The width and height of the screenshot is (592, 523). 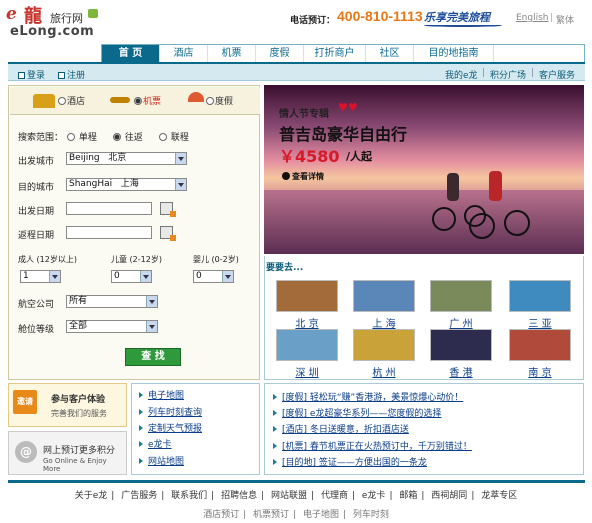 What do you see at coordinates (334, 496) in the screenshot?
I see `footer-link: 代理商` at bounding box center [334, 496].